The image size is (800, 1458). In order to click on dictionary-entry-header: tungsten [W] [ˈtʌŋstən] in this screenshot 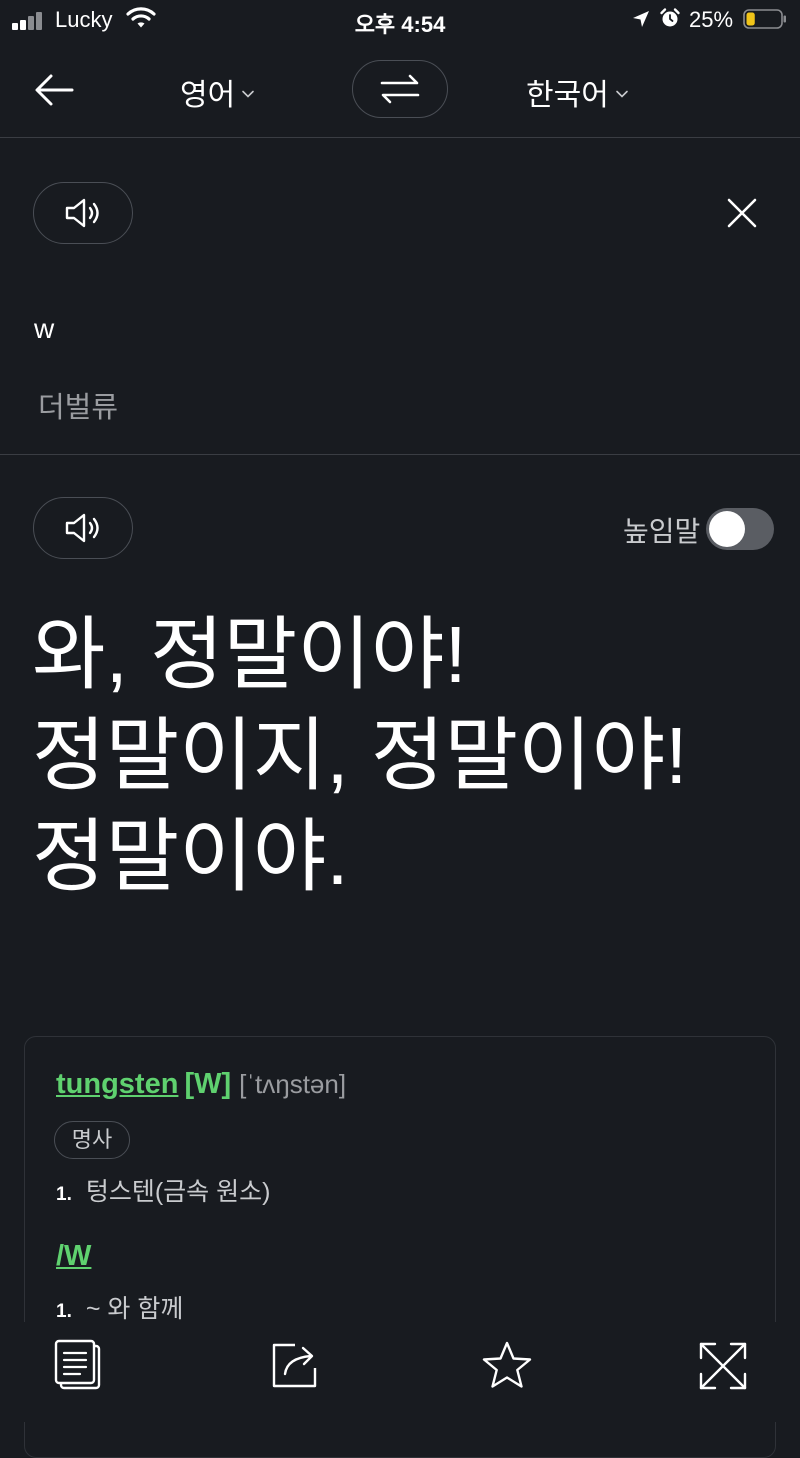, I will do `click(201, 1084)`.